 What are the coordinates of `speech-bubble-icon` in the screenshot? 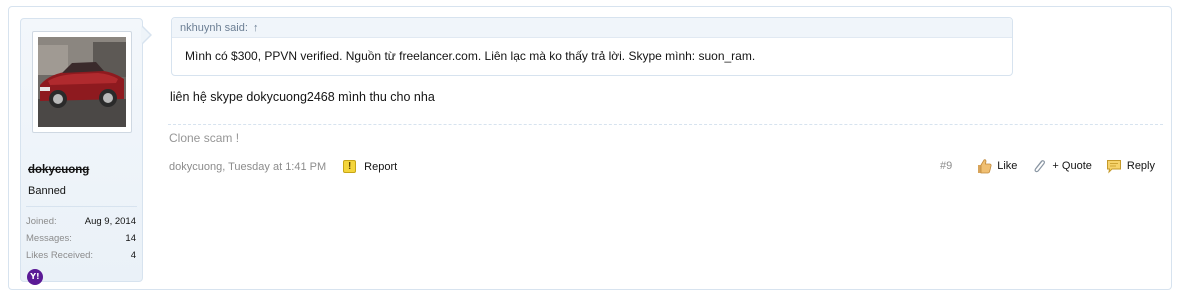 It's located at (1113, 167).